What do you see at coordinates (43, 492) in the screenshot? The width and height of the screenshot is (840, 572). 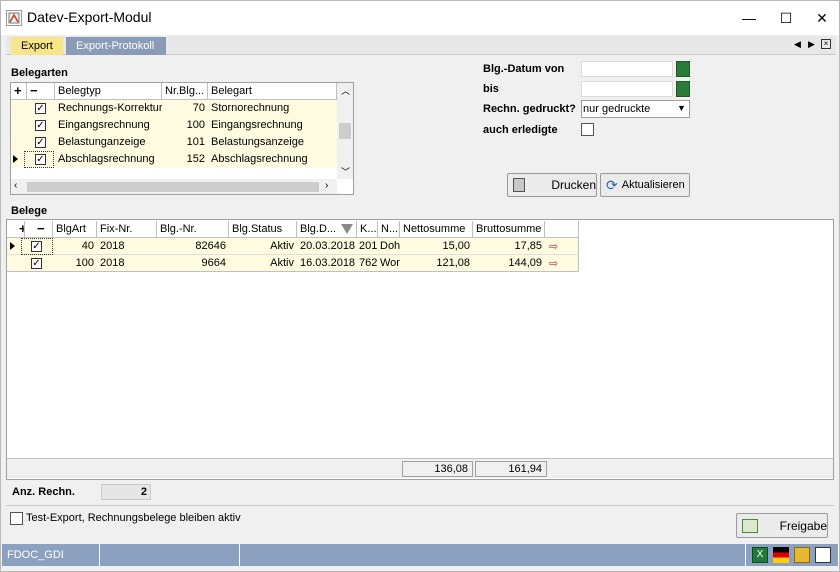 I see `anz-rechn-label: Anz. Rechn.` at bounding box center [43, 492].